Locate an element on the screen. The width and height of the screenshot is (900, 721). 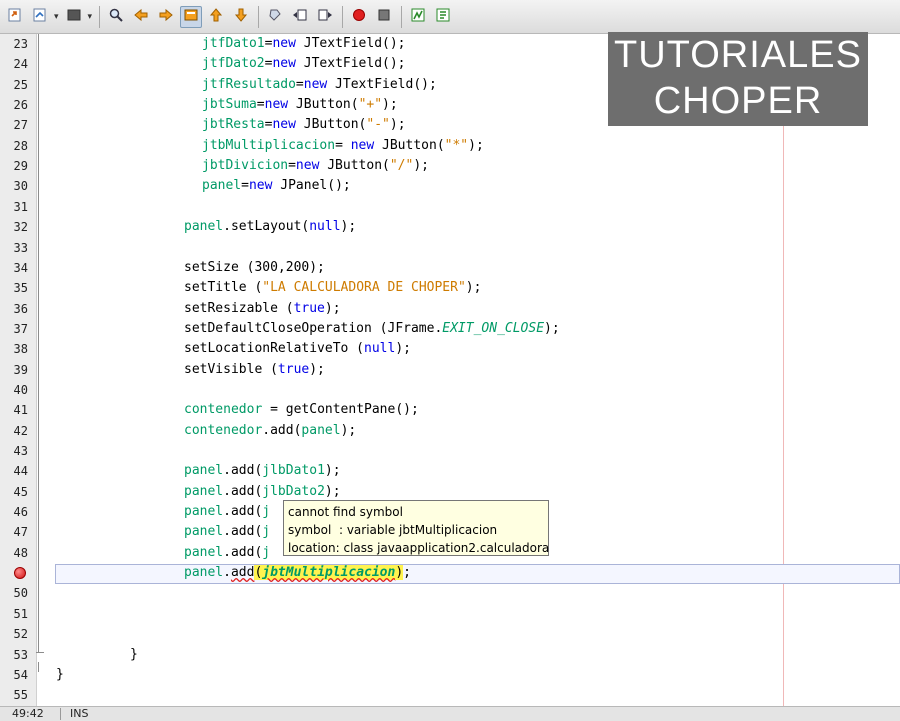
toggle-bookmark-button is located at coordinates (275, 17).